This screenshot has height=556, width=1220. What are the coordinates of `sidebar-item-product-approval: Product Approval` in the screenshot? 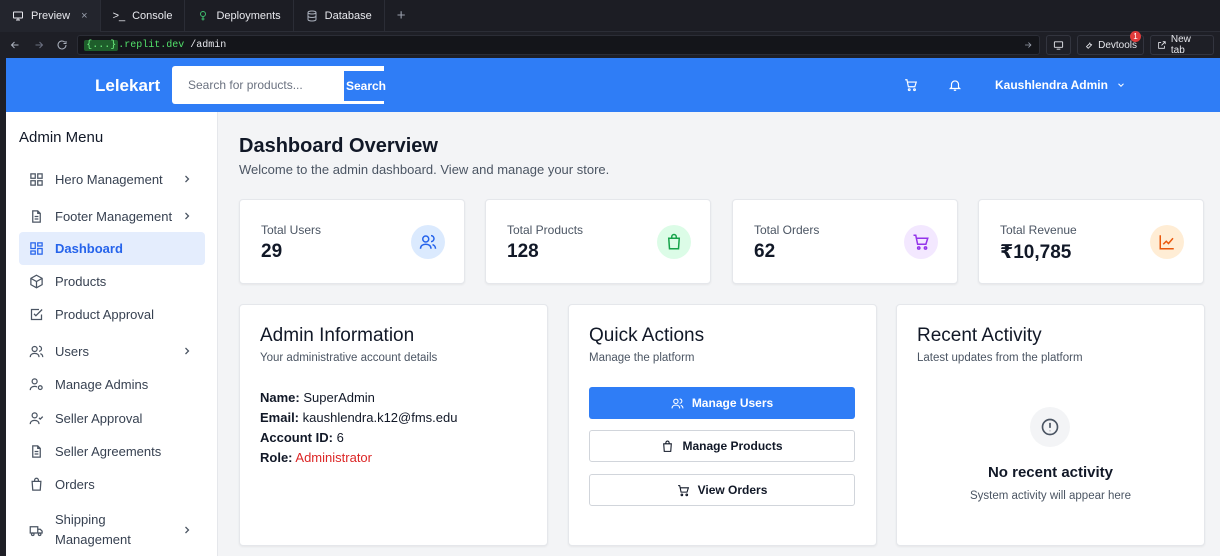 It's located at (112, 314).